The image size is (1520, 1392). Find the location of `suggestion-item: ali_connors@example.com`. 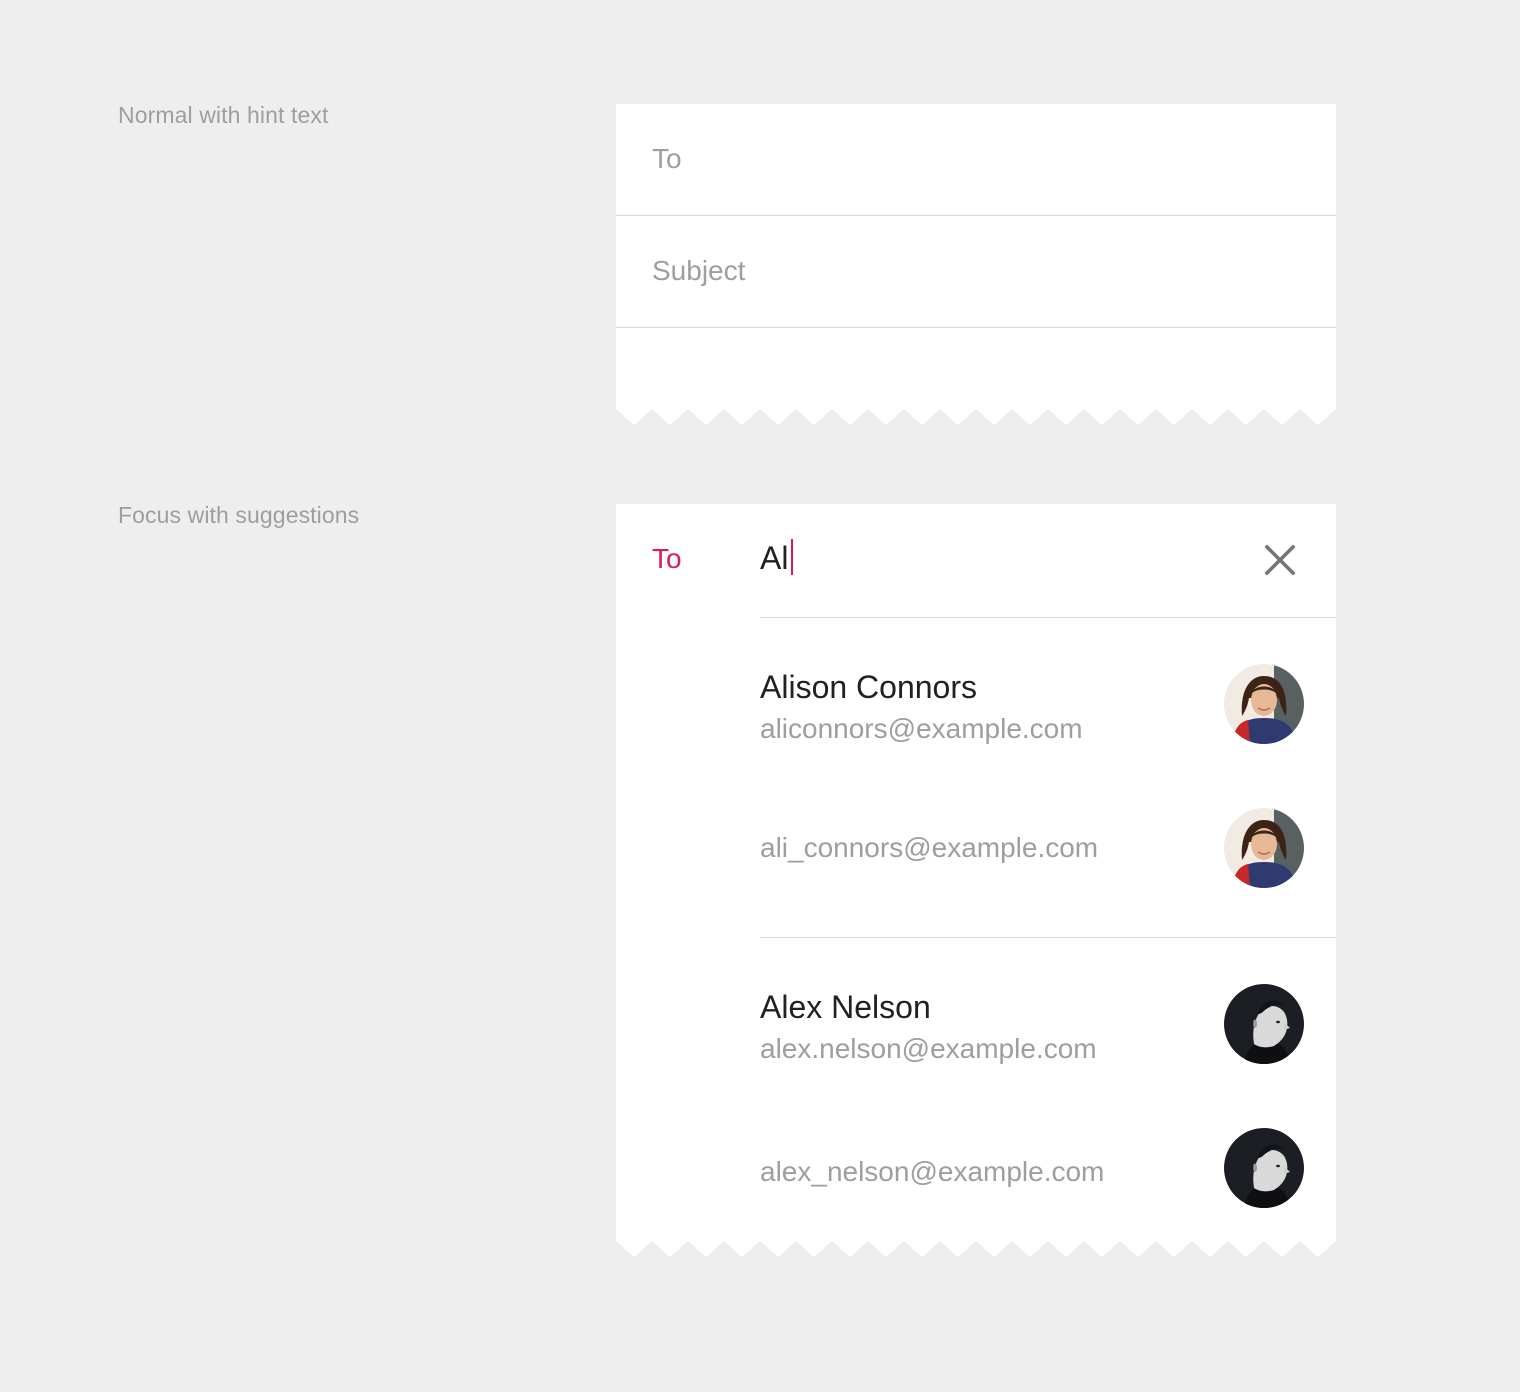

suggestion-item: ali_connors@example.com is located at coordinates (976, 857).